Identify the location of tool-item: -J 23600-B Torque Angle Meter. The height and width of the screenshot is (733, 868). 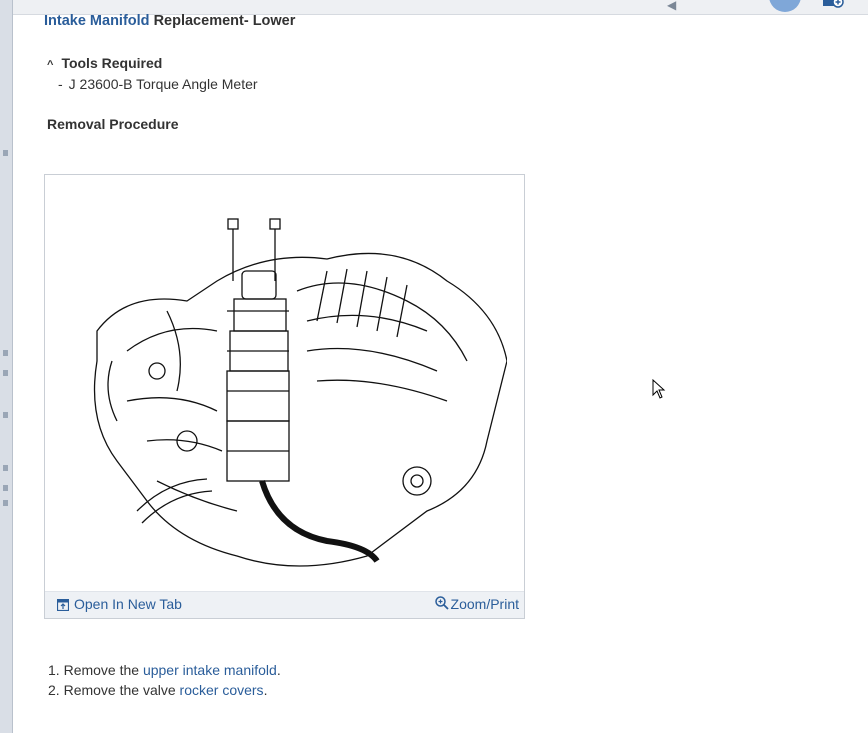
(158, 84).